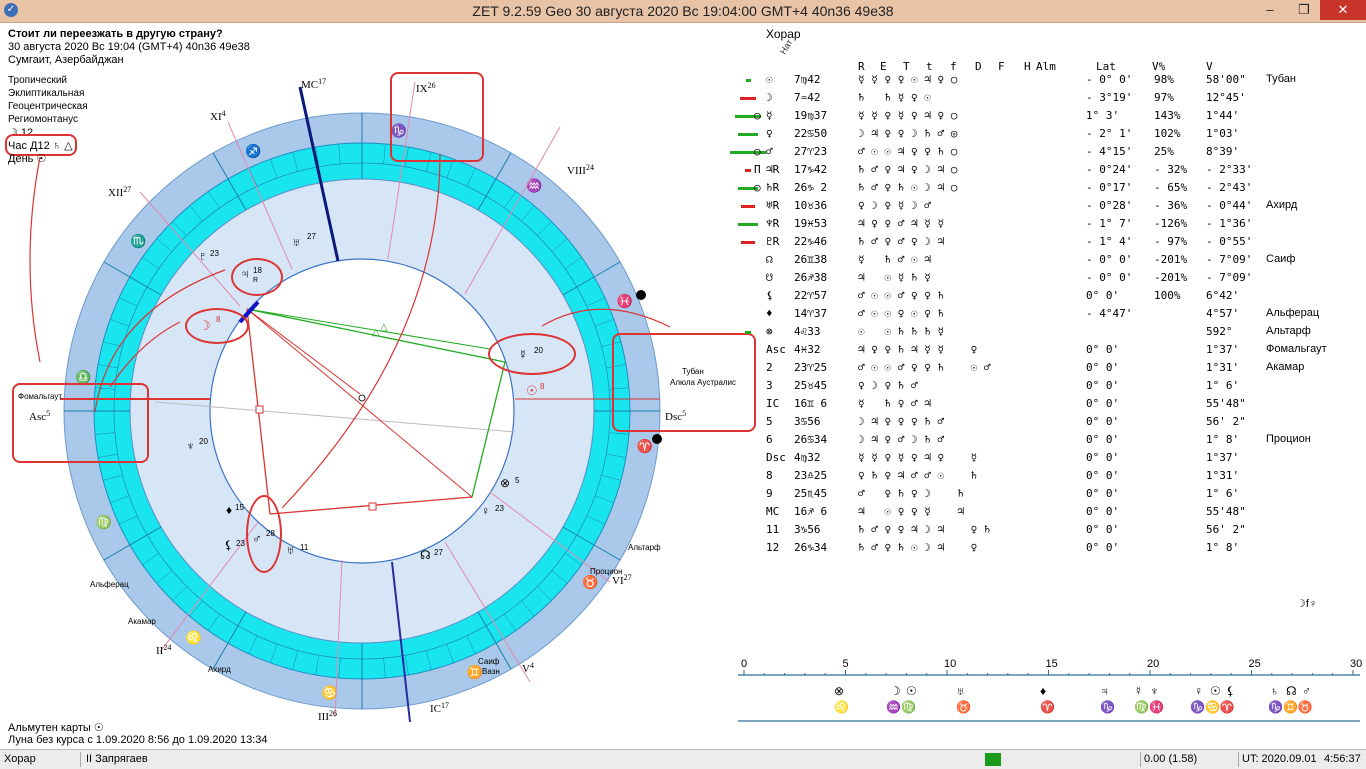 This screenshot has width=1366, height=769. I want to click on row-speed: 1° 6', so click(1223, 385).